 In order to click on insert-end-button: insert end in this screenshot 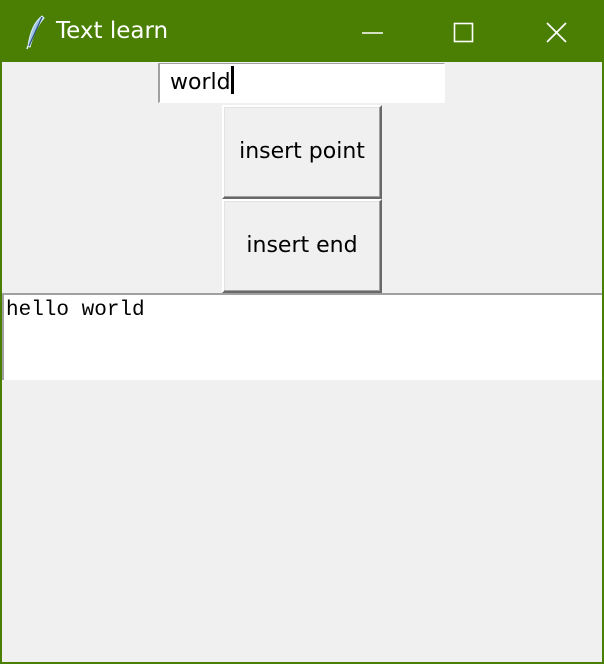, I will do `click(302, 246)`.